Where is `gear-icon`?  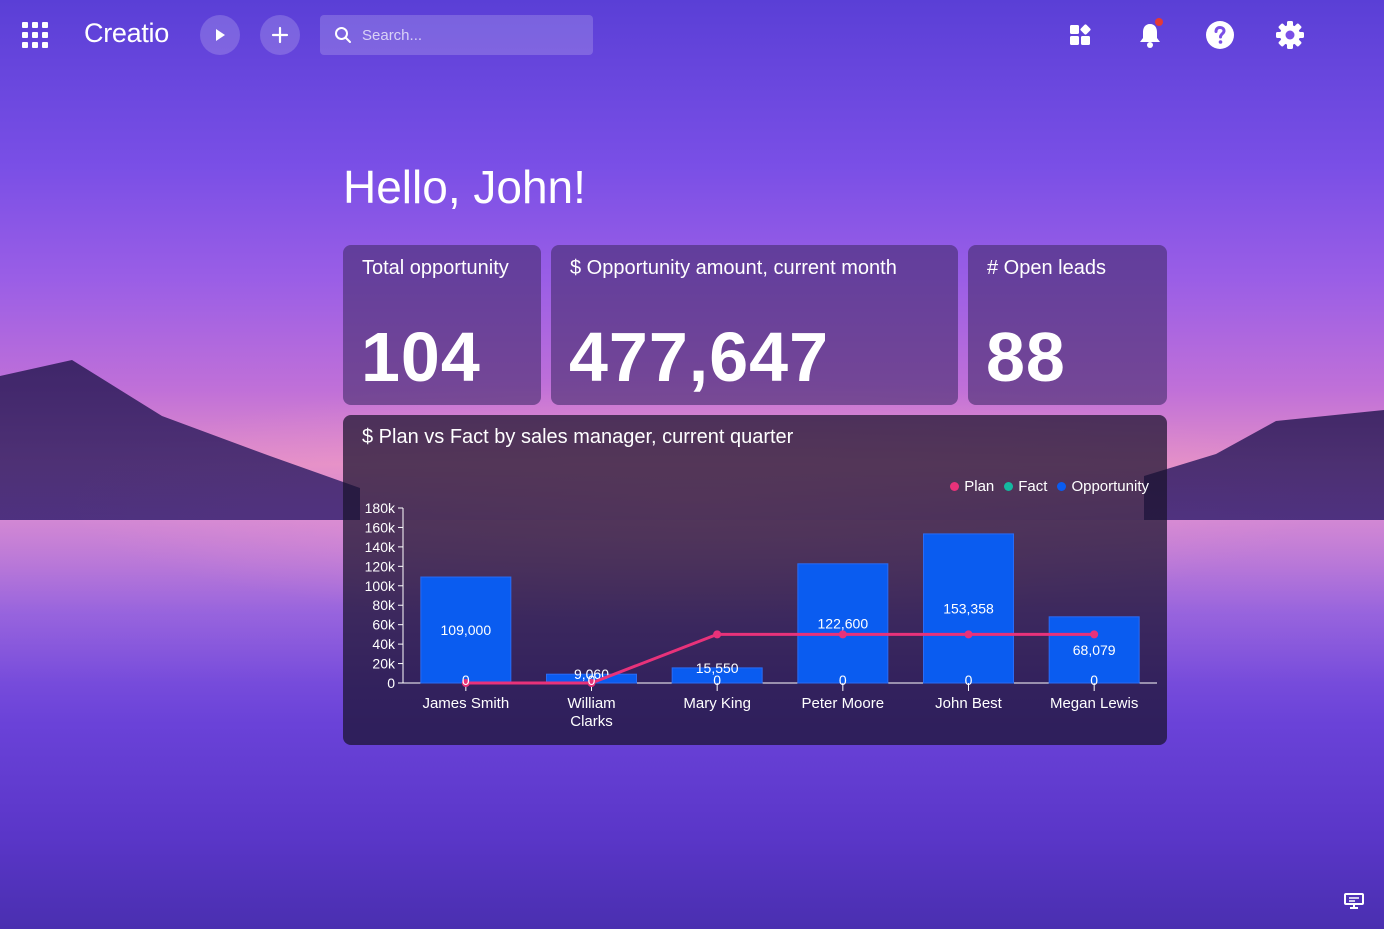 gear-icon is located at coordinates (1290, 35).